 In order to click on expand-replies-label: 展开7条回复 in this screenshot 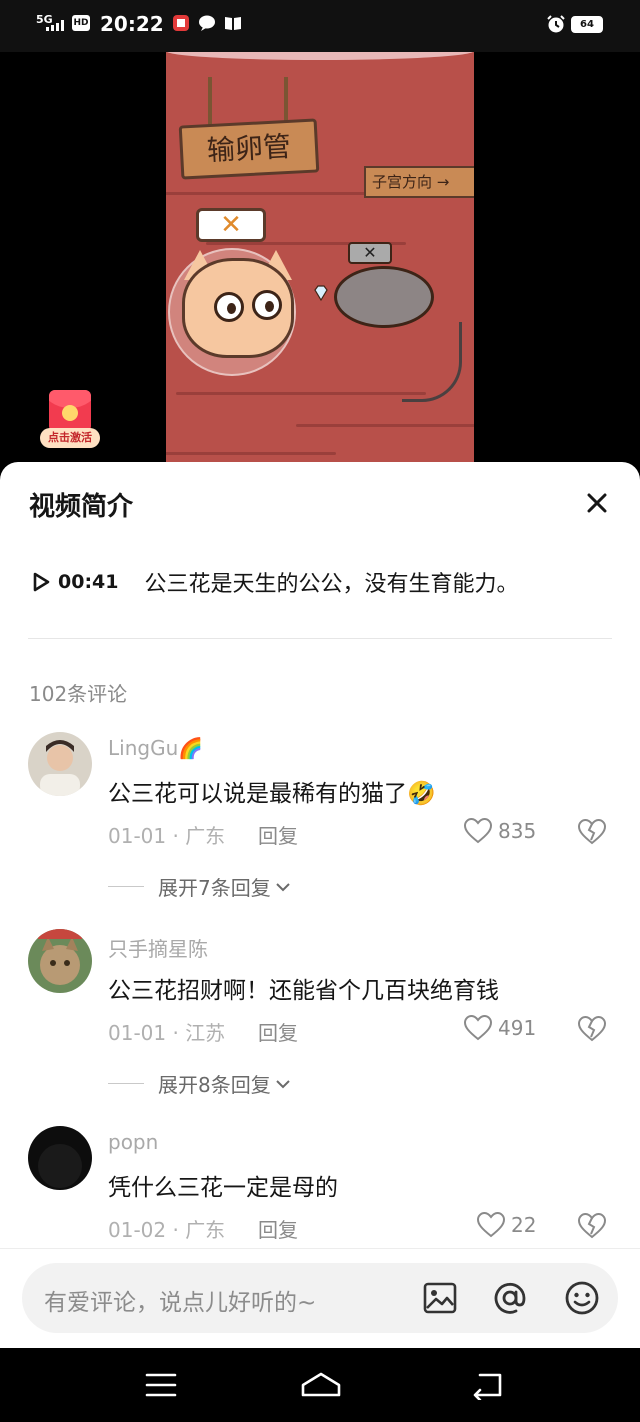, I will do `click(214, 888)`.